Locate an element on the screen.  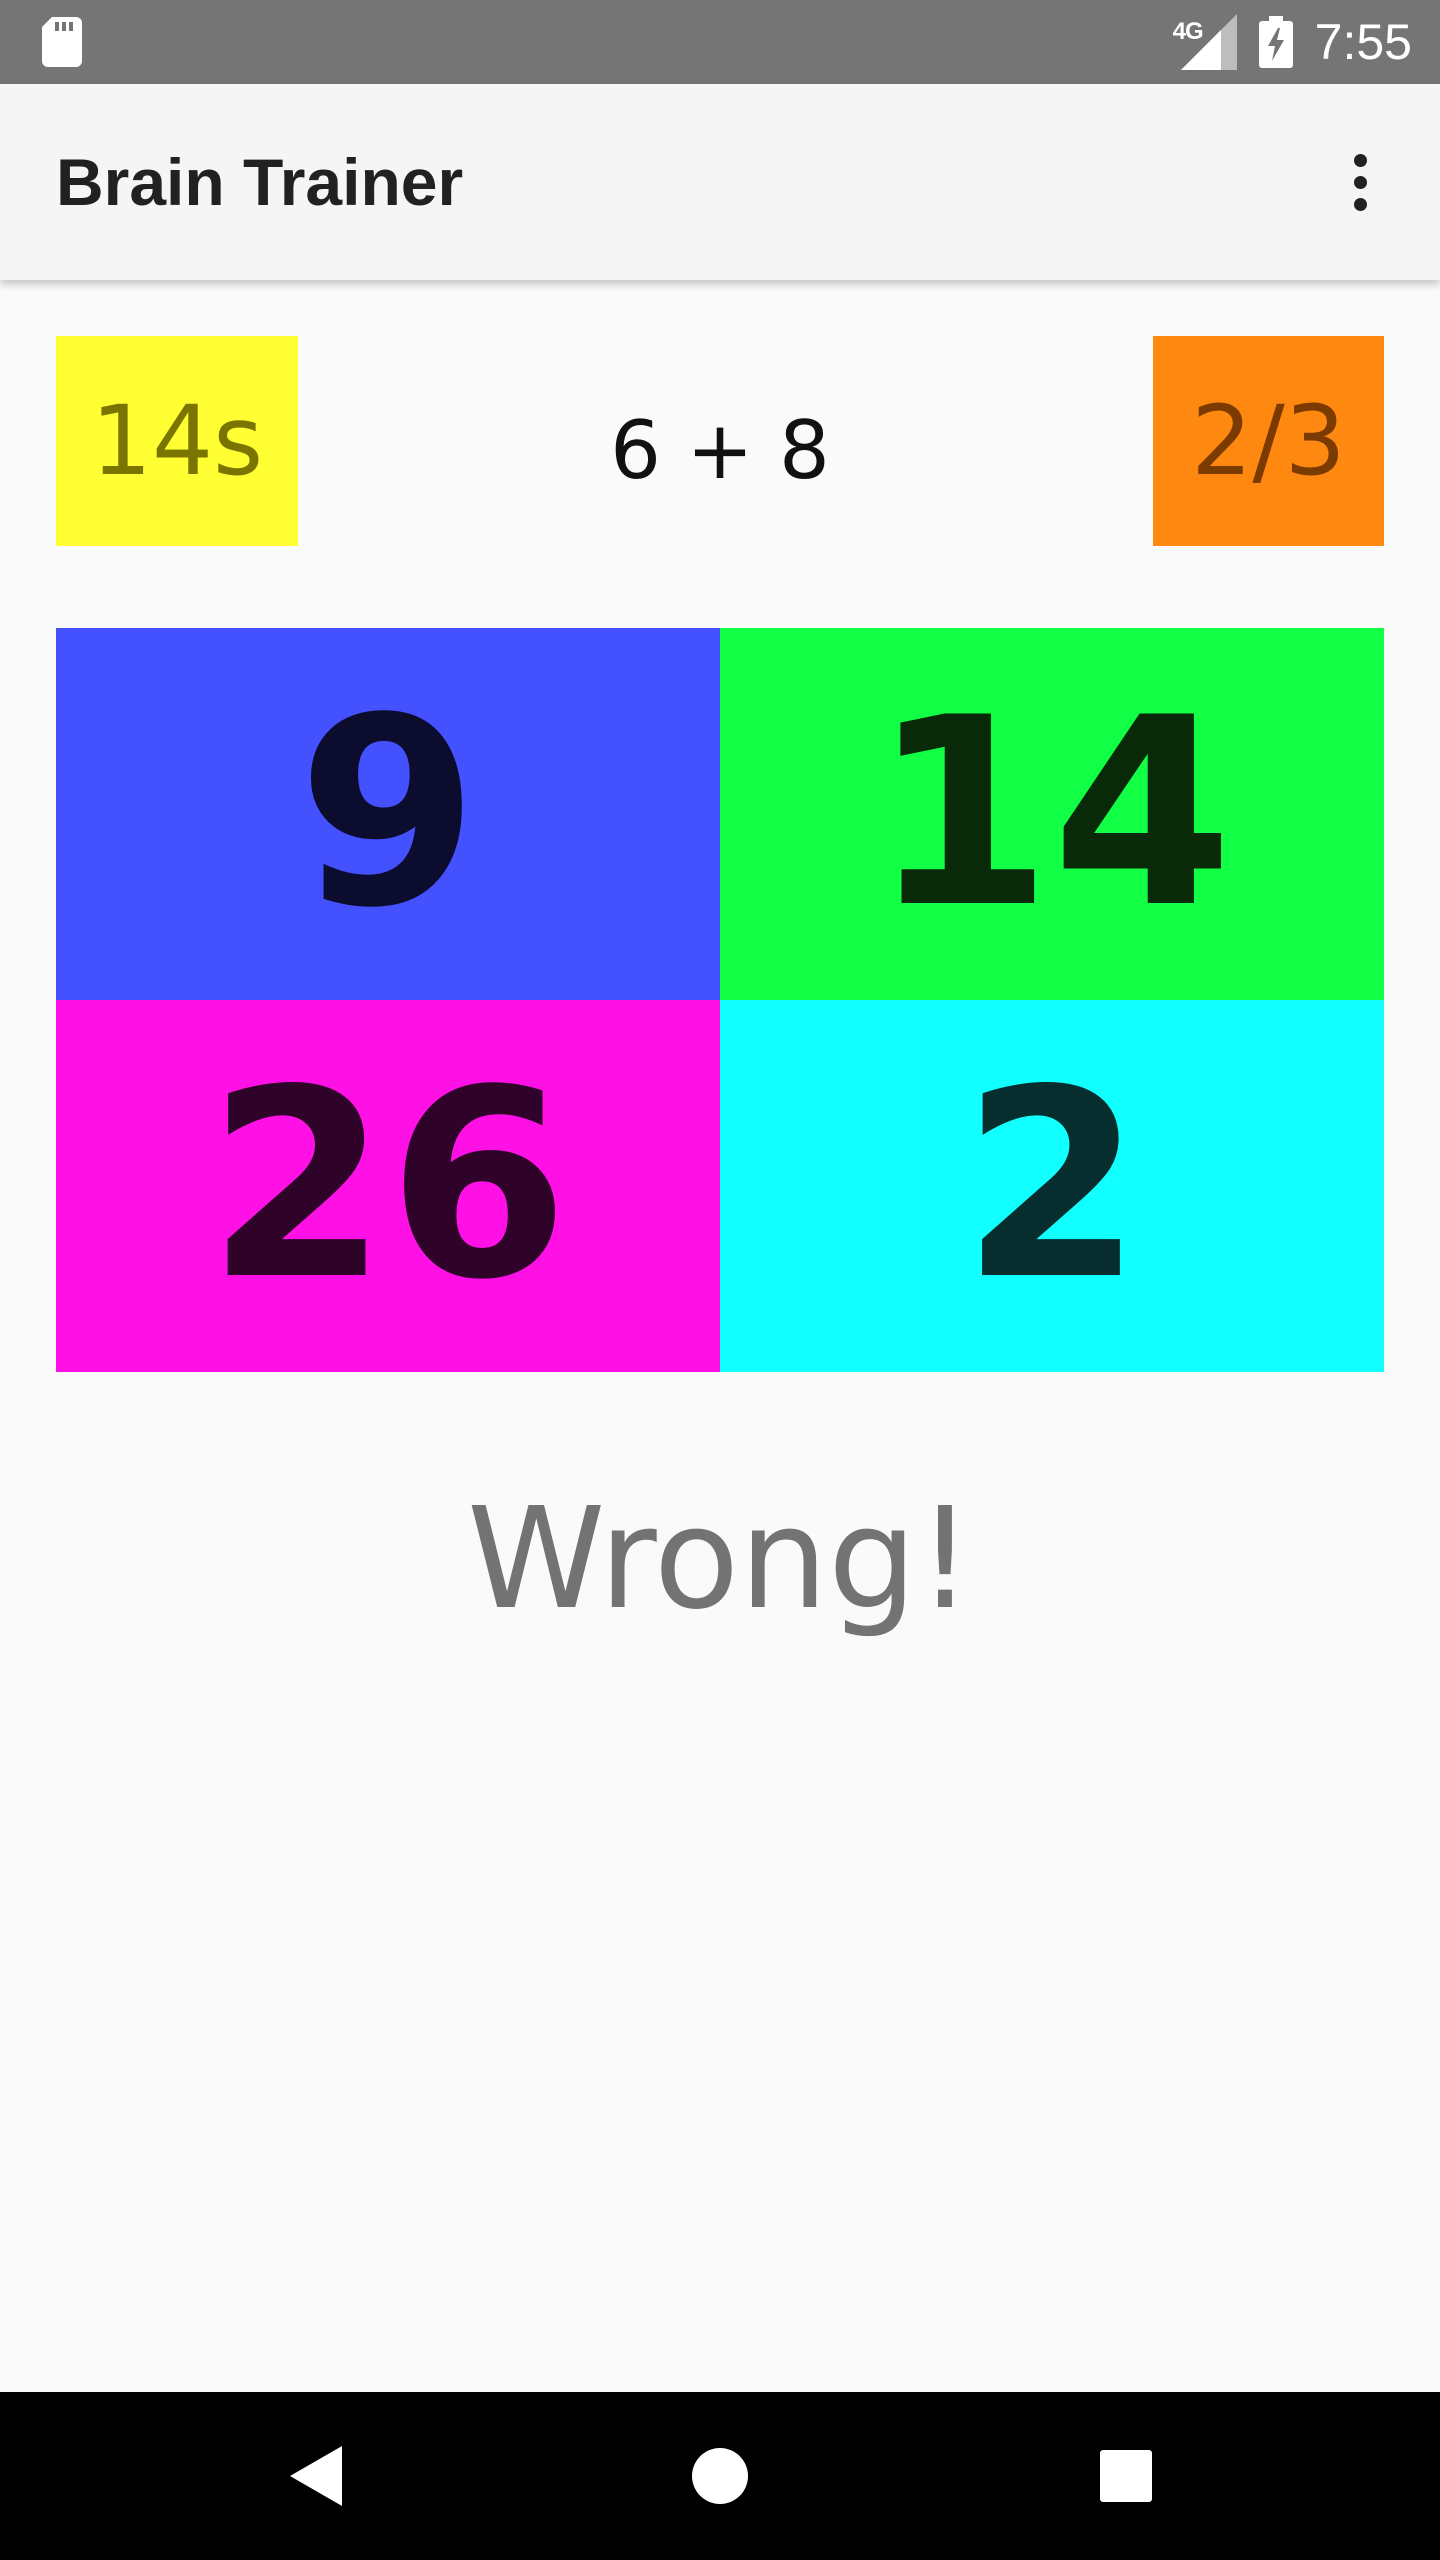
timer-display: 14s is located at coordinates (177, 441).